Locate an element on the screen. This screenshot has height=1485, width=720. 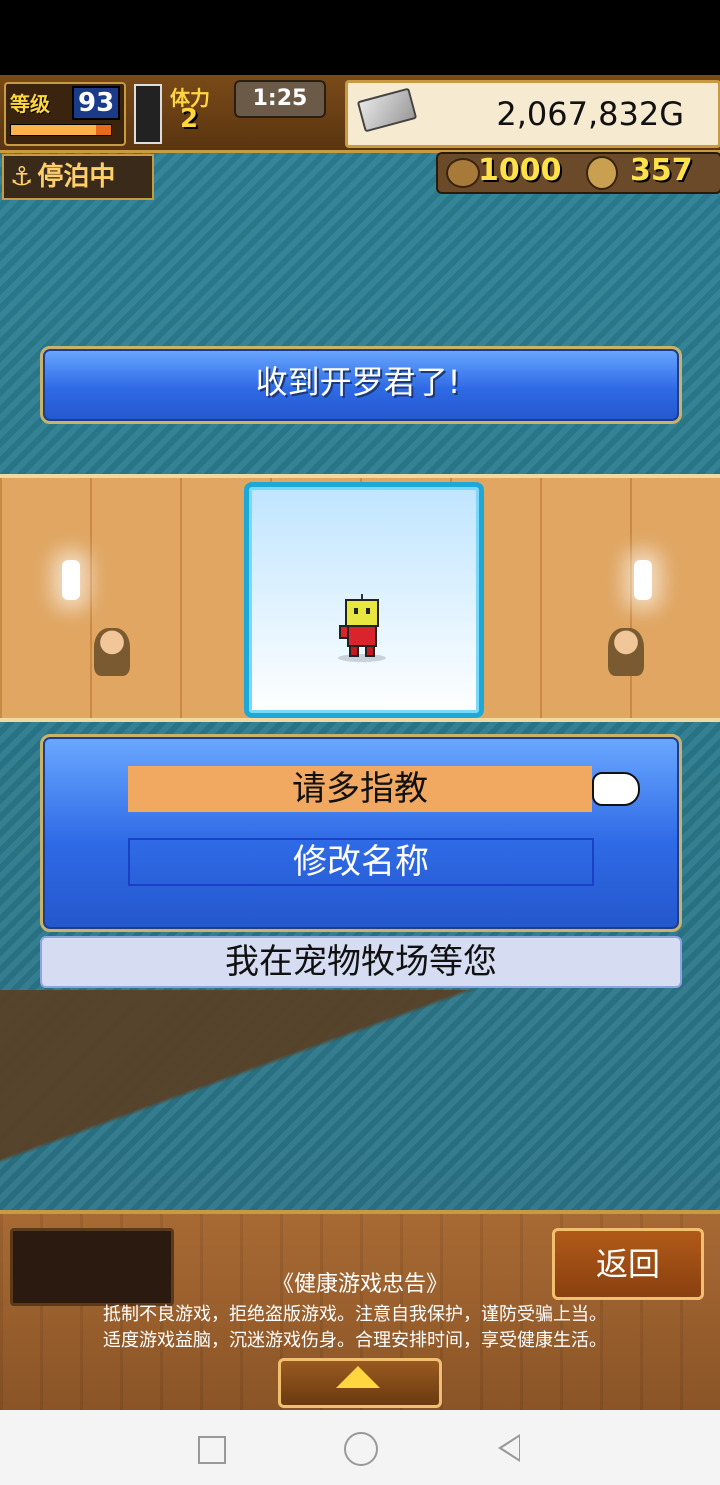
lamp-left is located at coordinates (71, 580).